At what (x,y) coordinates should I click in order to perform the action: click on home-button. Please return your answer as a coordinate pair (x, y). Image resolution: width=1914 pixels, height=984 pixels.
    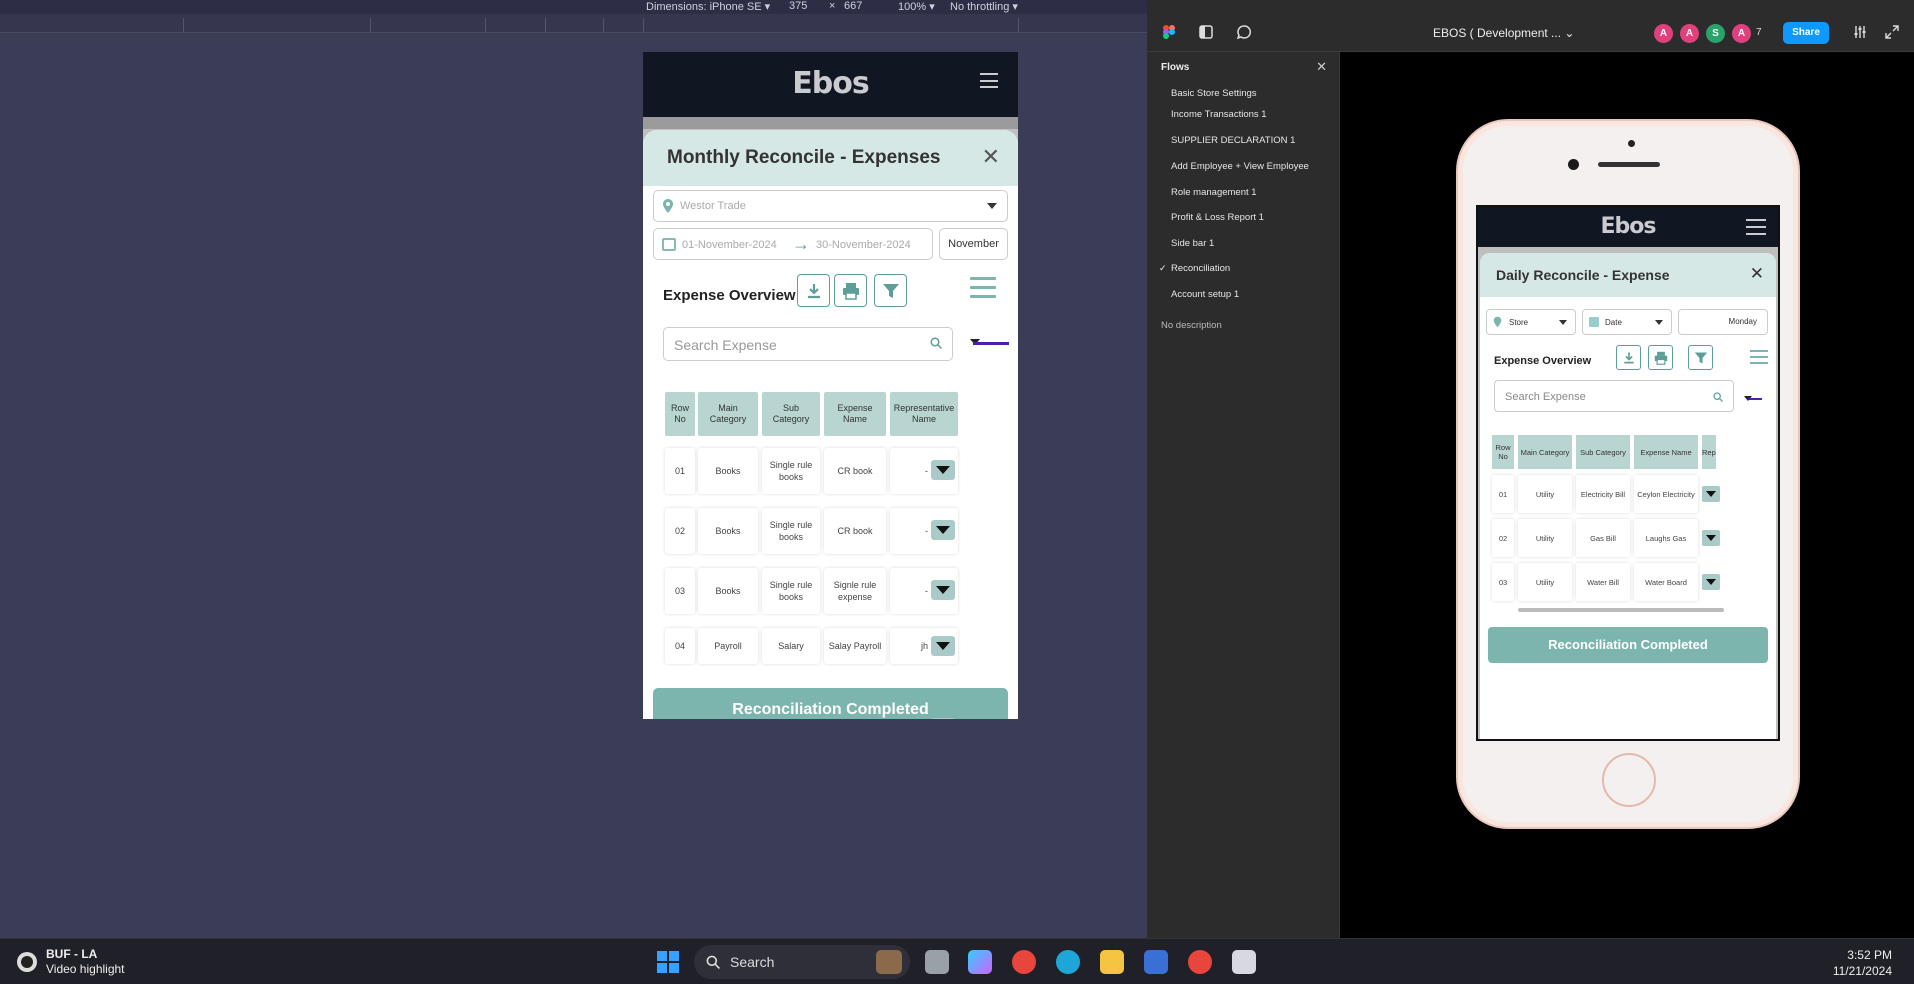
    Looking at the image, I should click on (1629, 780).